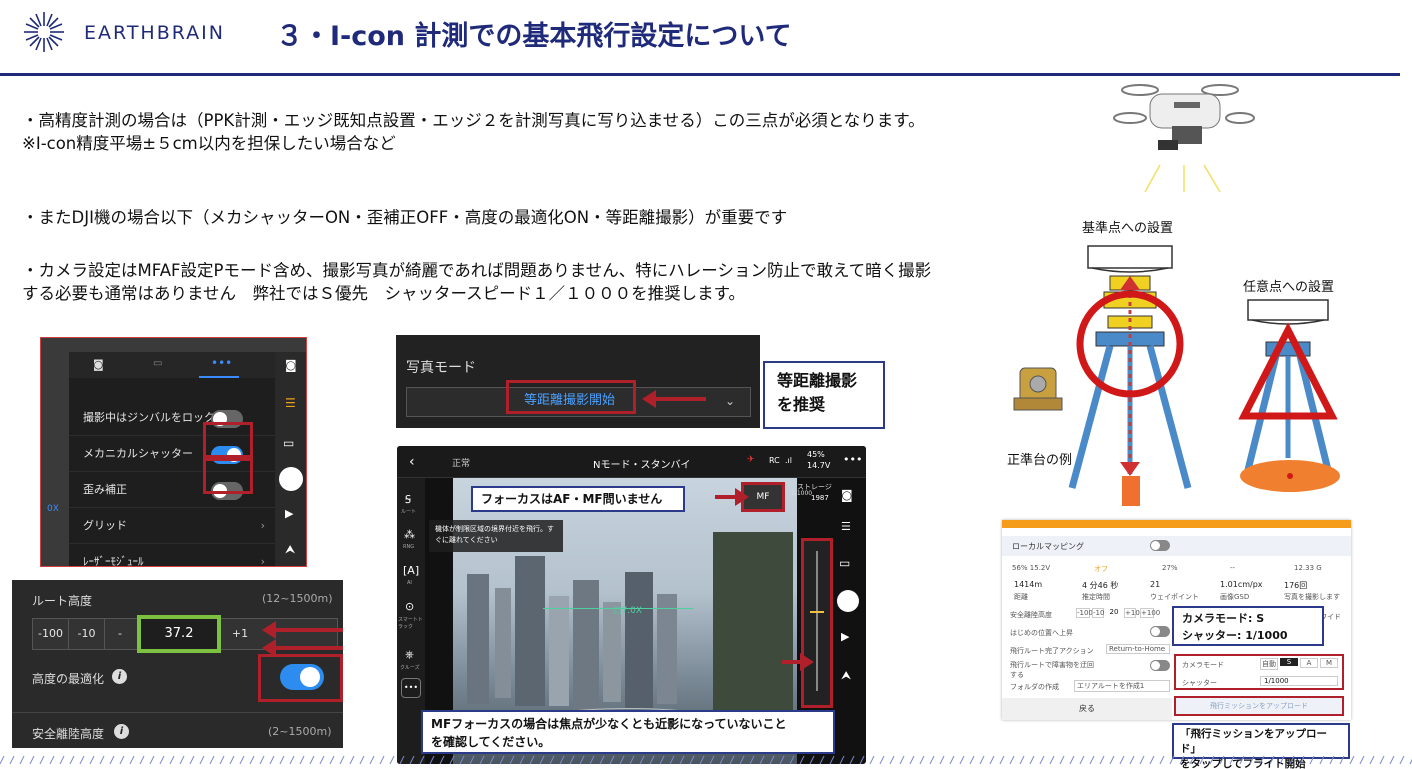 The width and height of the screenshot is (1412, 769). What do you see at coordinates (570, 400) in the screenshot?
I see `photo-mode-value: 等距離撮影開始` at bounding box center [570, 400].